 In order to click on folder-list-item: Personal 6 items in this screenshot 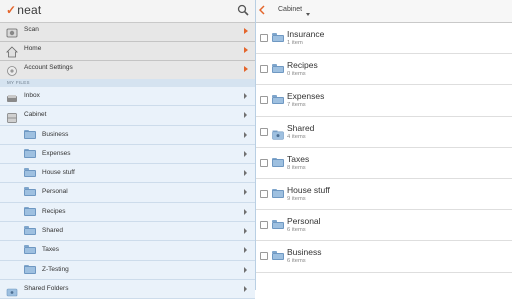, I will do `click(384, 226)`.